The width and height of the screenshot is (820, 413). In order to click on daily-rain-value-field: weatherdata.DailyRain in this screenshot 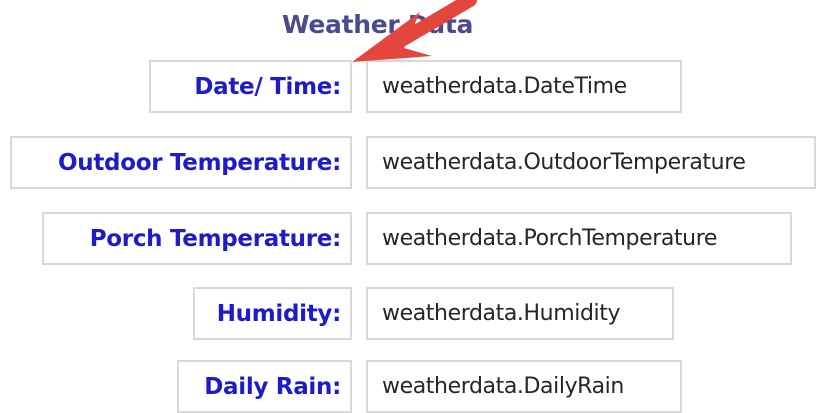, I will do `click(524, 386)`.